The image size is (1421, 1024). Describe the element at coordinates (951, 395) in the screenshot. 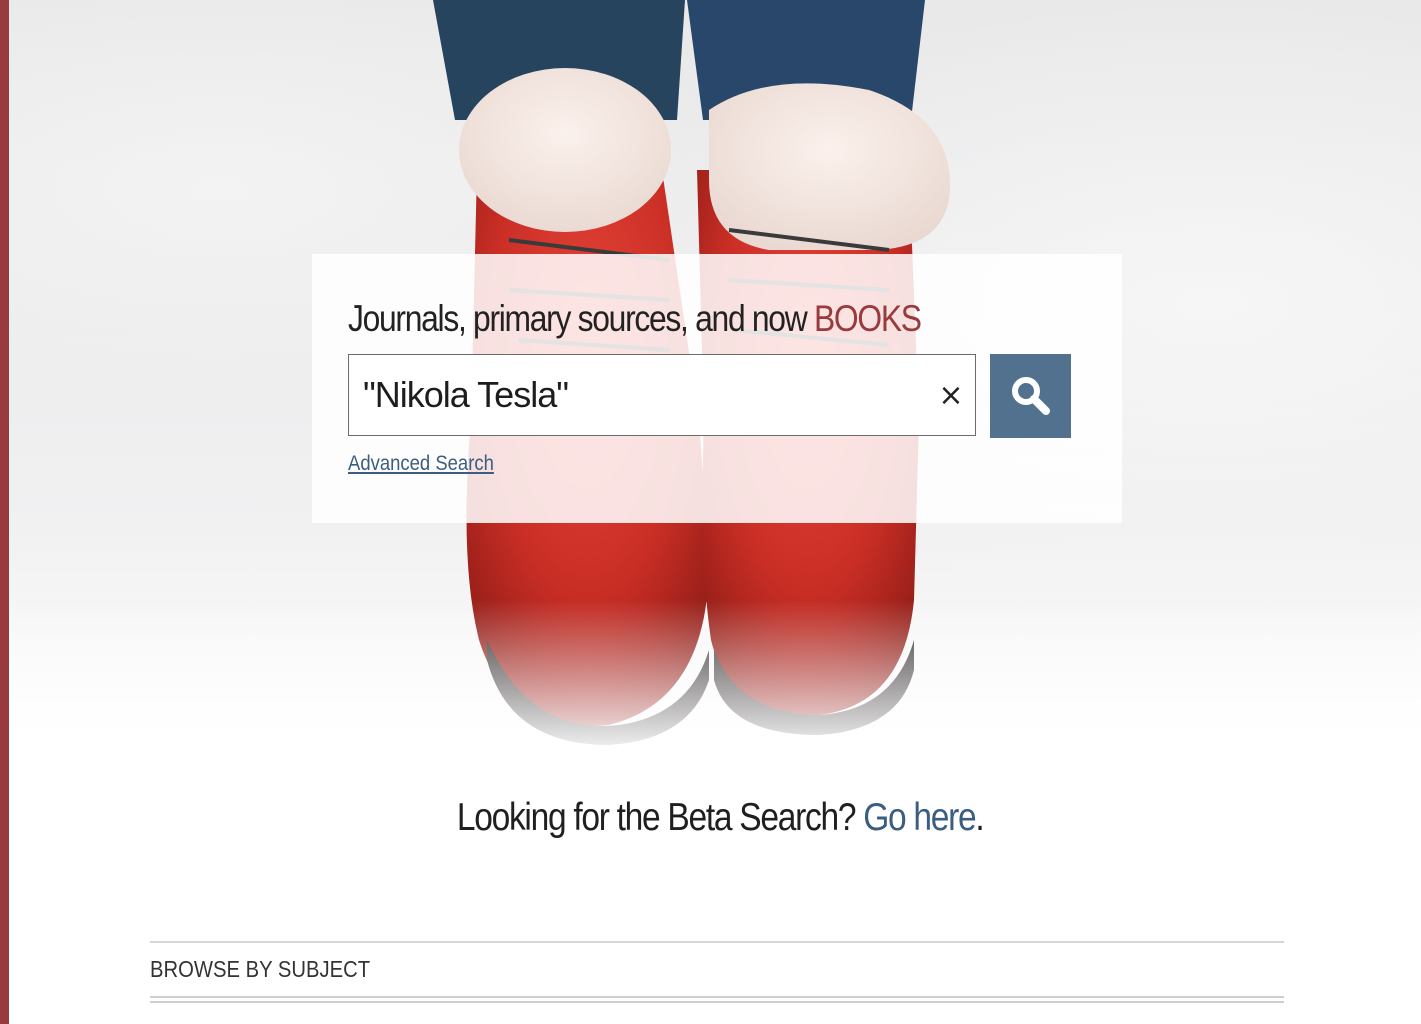

I see `clear-search-button: ×` at that location.